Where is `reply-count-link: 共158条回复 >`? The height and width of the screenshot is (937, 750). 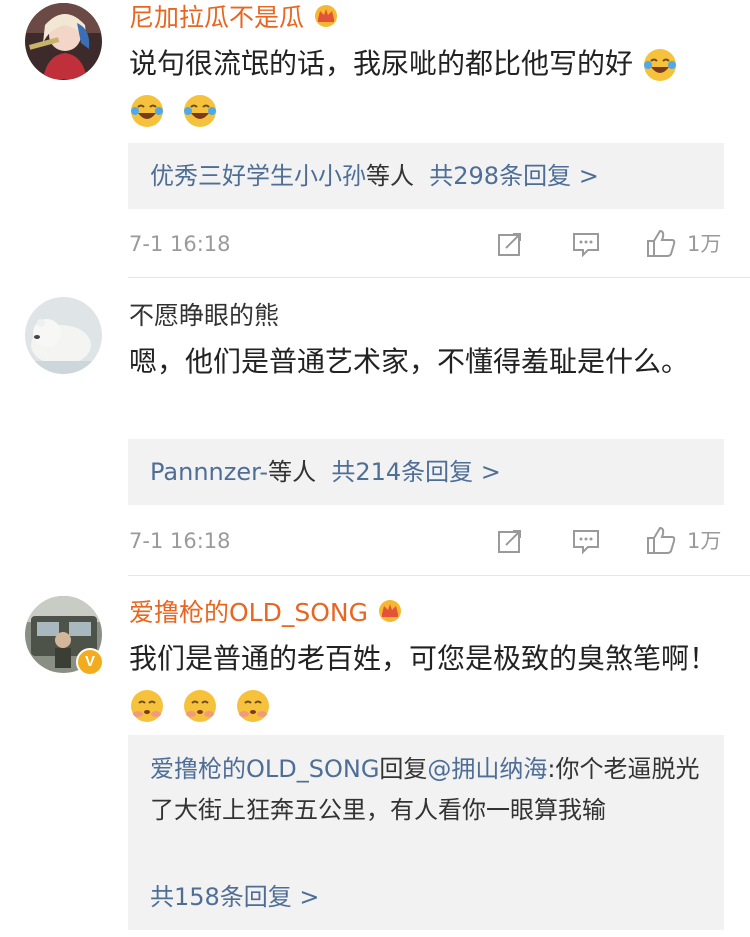
reply-count-link: 共158条回复 > is located at coordinates (235, 897).